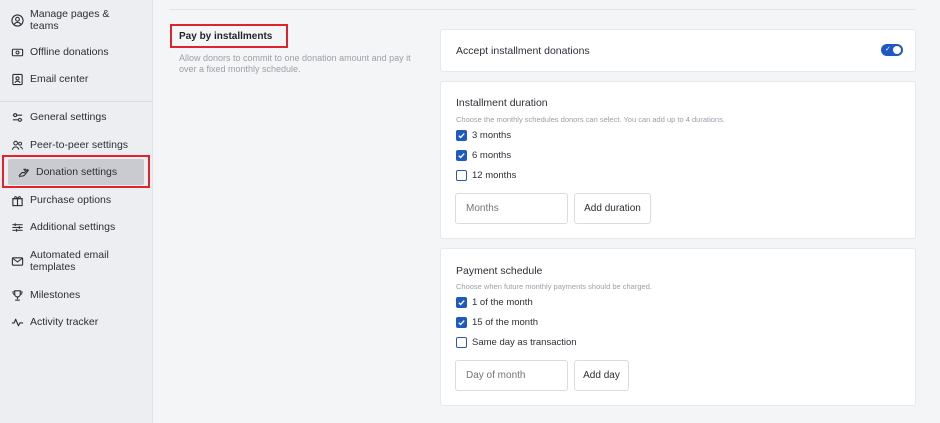  I want to click on hand-heart-icon, so click(23, 172).